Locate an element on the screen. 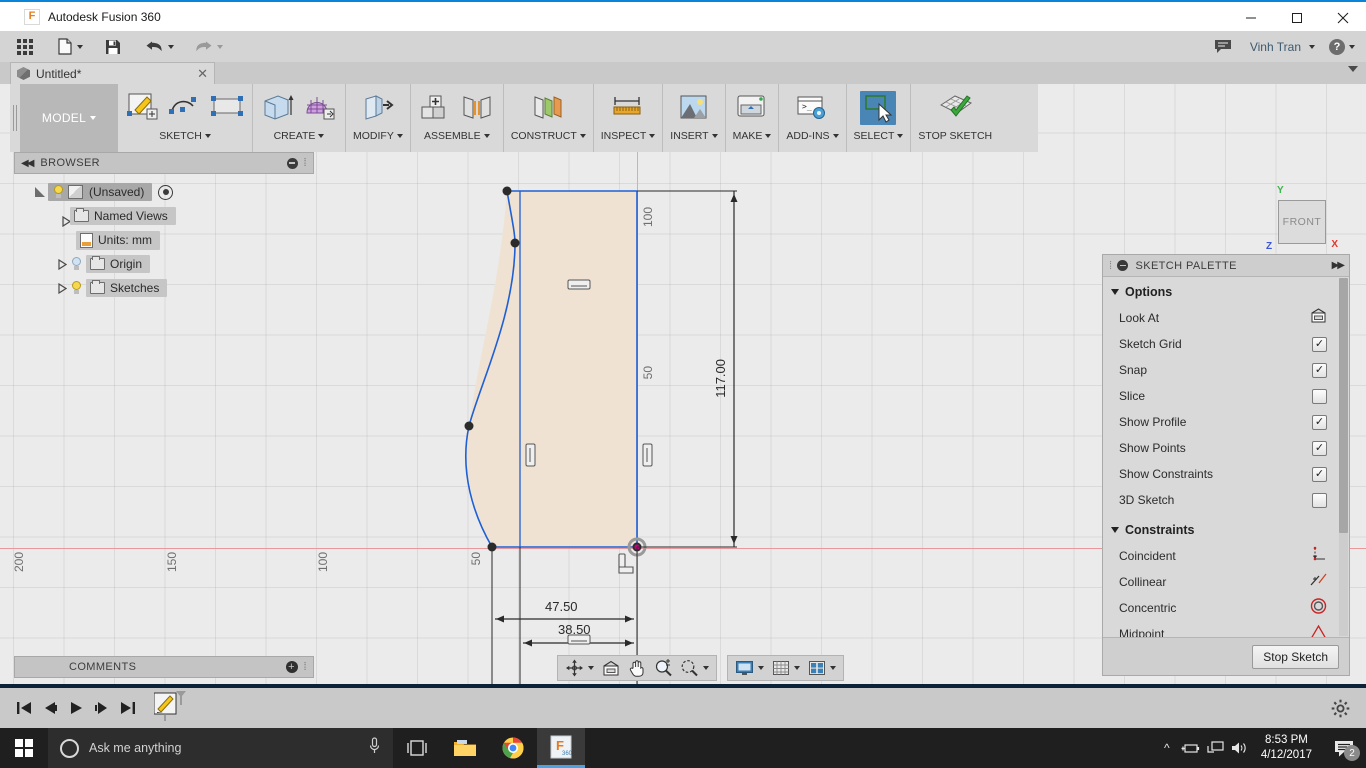 The image size is (1366, 768). checkbox-sketch-grid: ✓ is located at coordinates (1319, 344).